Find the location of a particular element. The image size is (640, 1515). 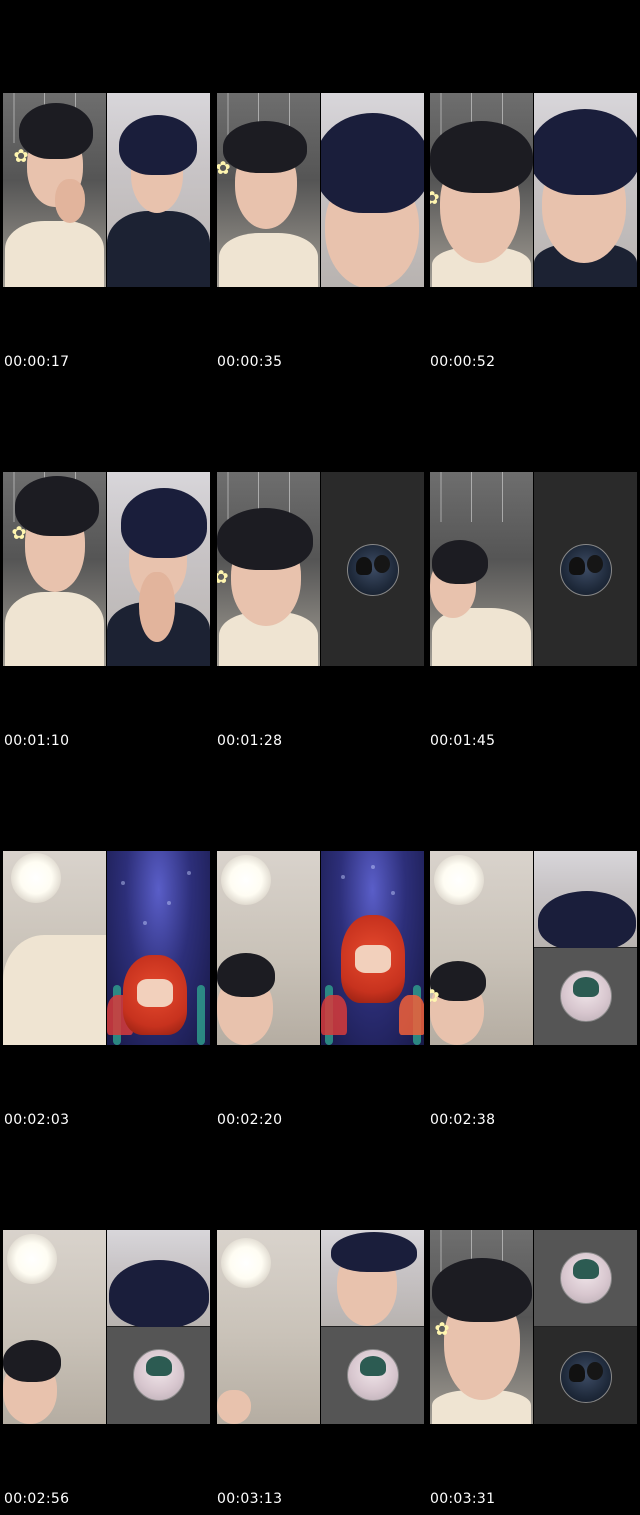

video-thumbnail-4: ✿ is located at coordinates (106, 569).